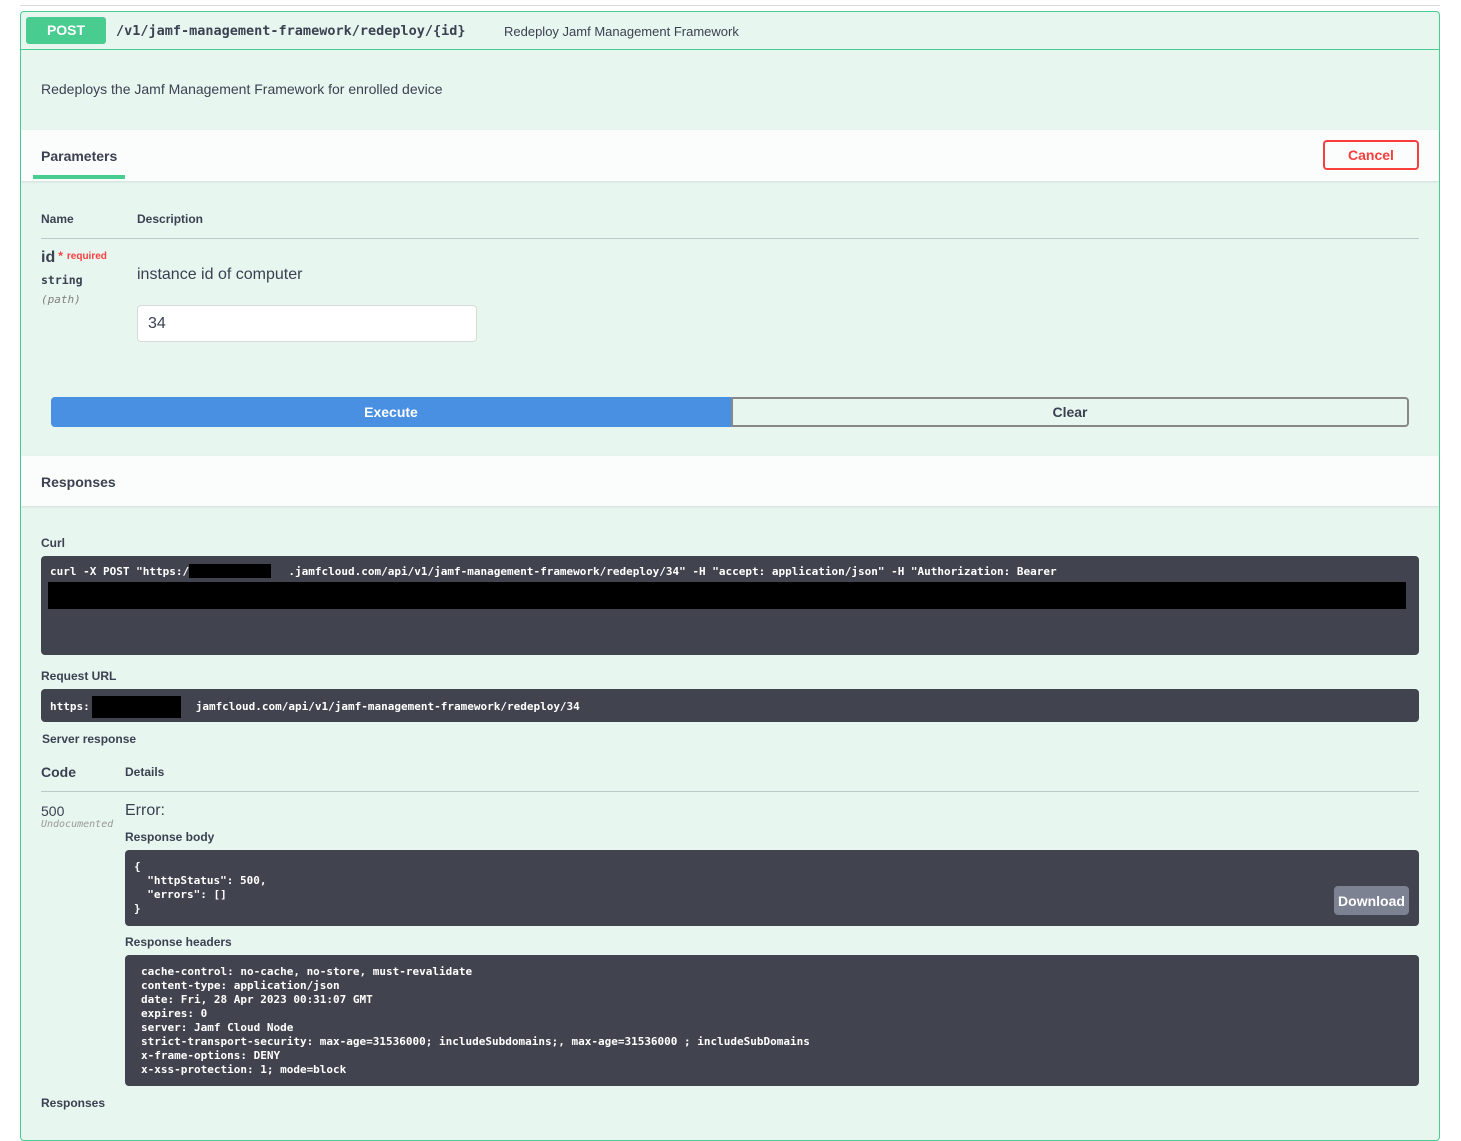  I want to click on required-label: required, so click(86, 256).